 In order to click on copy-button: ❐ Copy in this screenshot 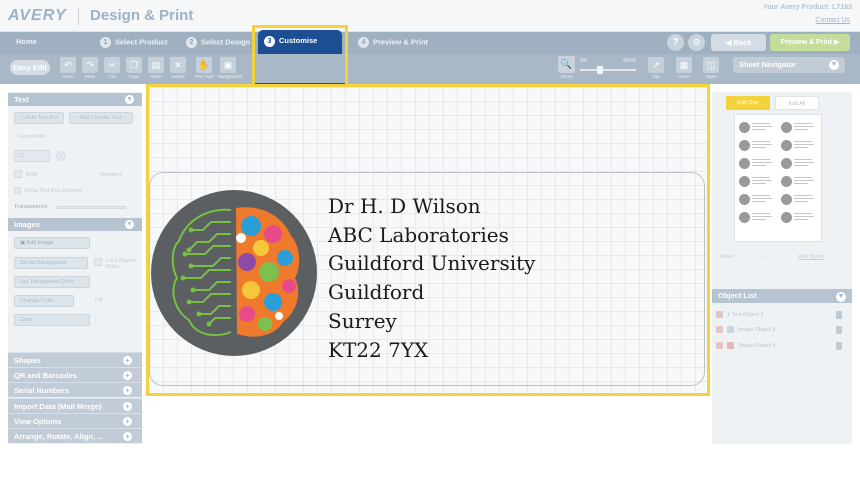, I will do `click(134, 68)`.